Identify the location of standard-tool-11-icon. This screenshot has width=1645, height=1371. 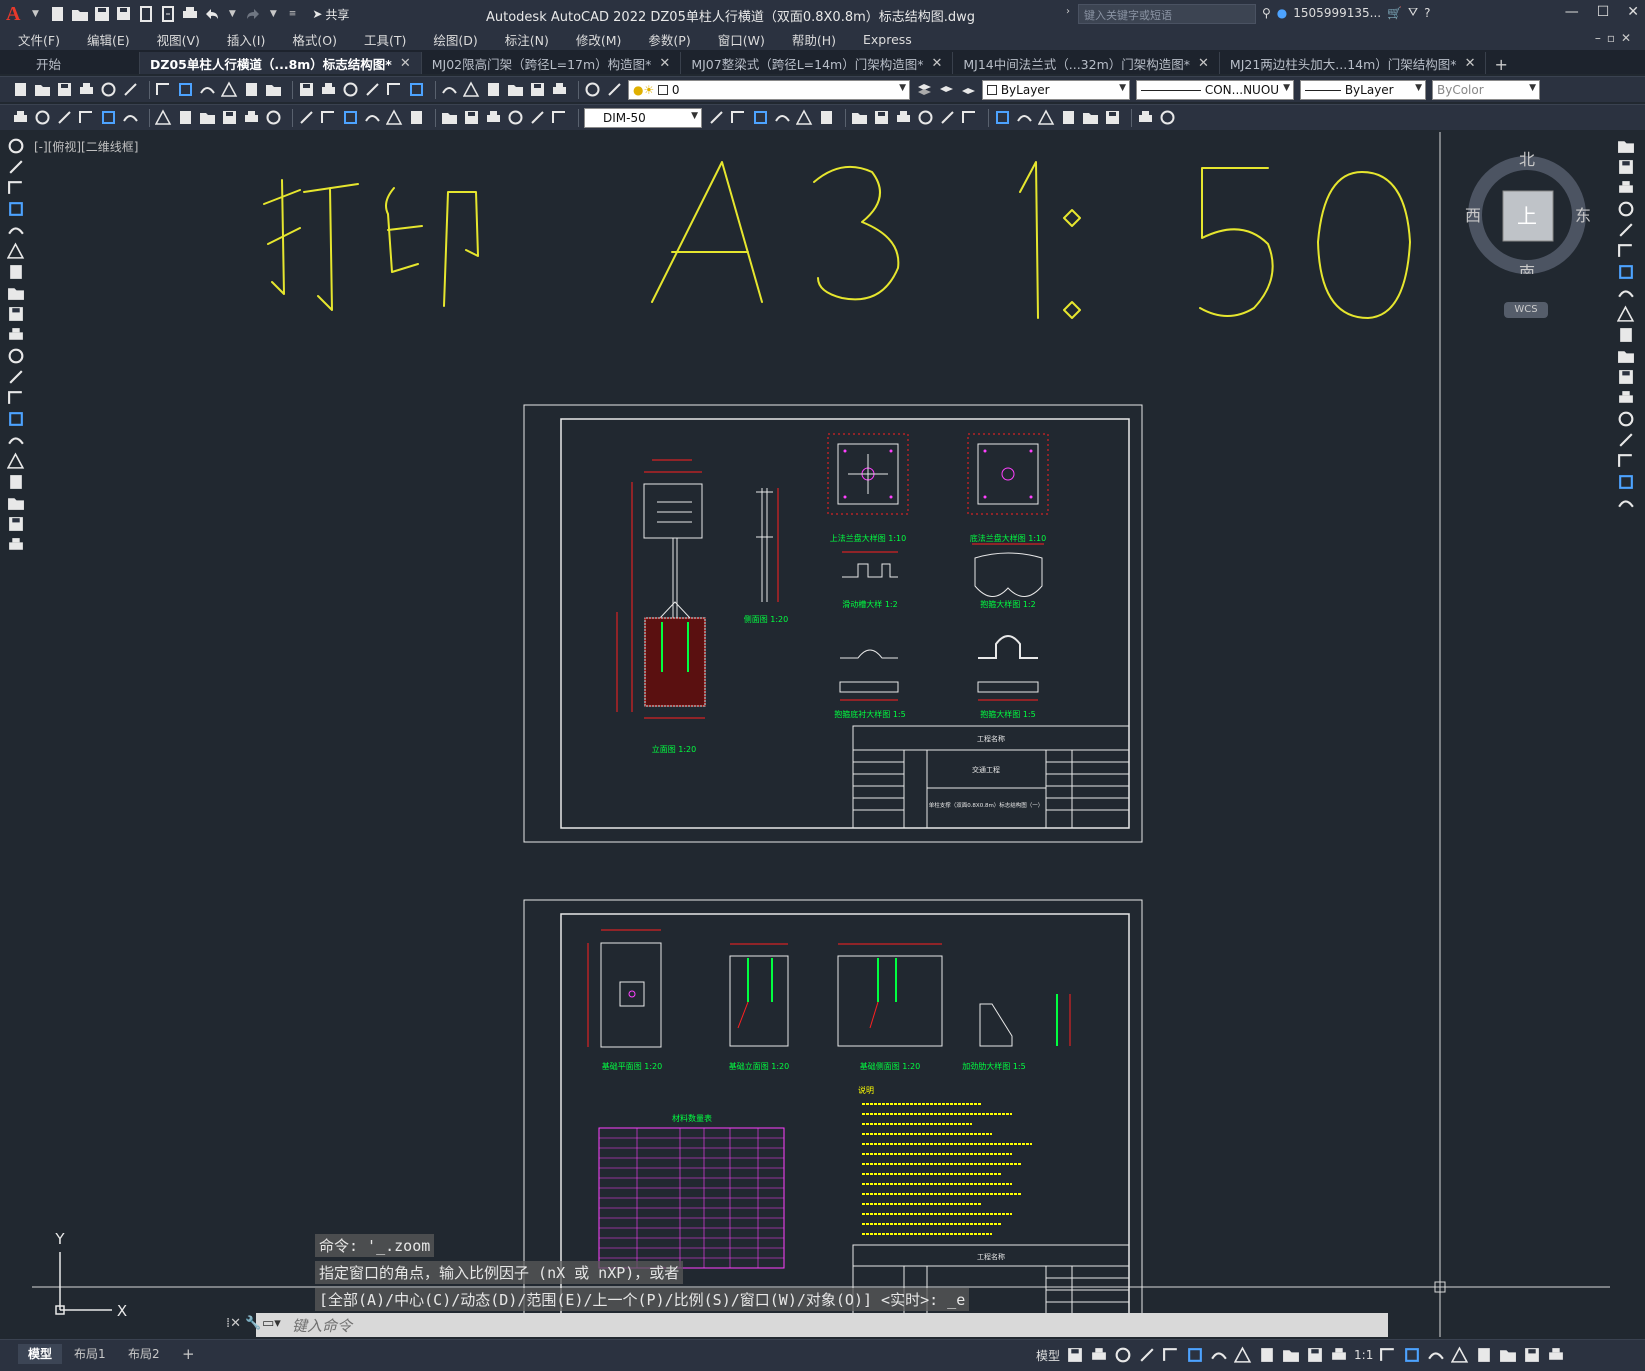
(273, 89).